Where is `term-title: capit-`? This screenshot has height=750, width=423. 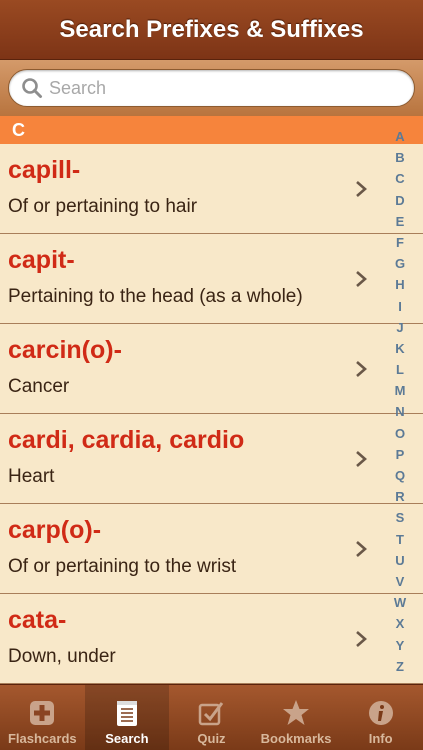
term-title: capit- is located at coordinates (41, 260).